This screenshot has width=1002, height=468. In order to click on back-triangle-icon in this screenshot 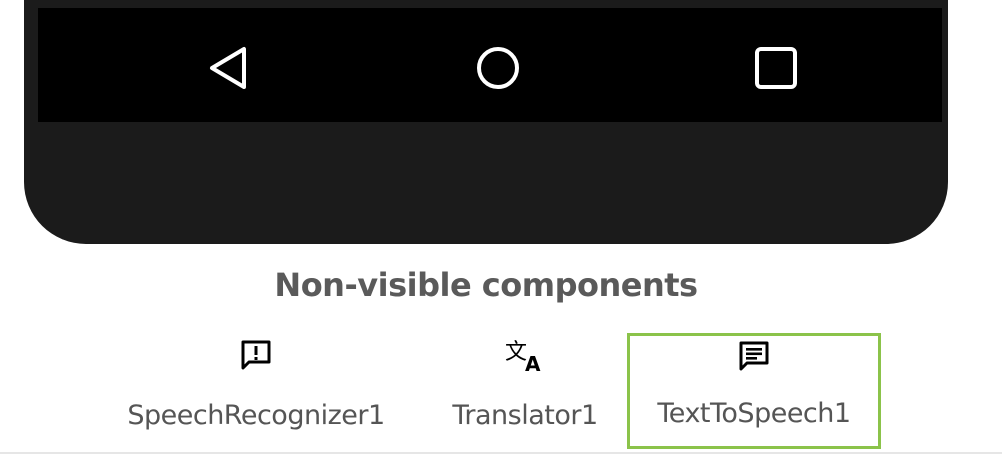, I will do `click(228, 68)`.